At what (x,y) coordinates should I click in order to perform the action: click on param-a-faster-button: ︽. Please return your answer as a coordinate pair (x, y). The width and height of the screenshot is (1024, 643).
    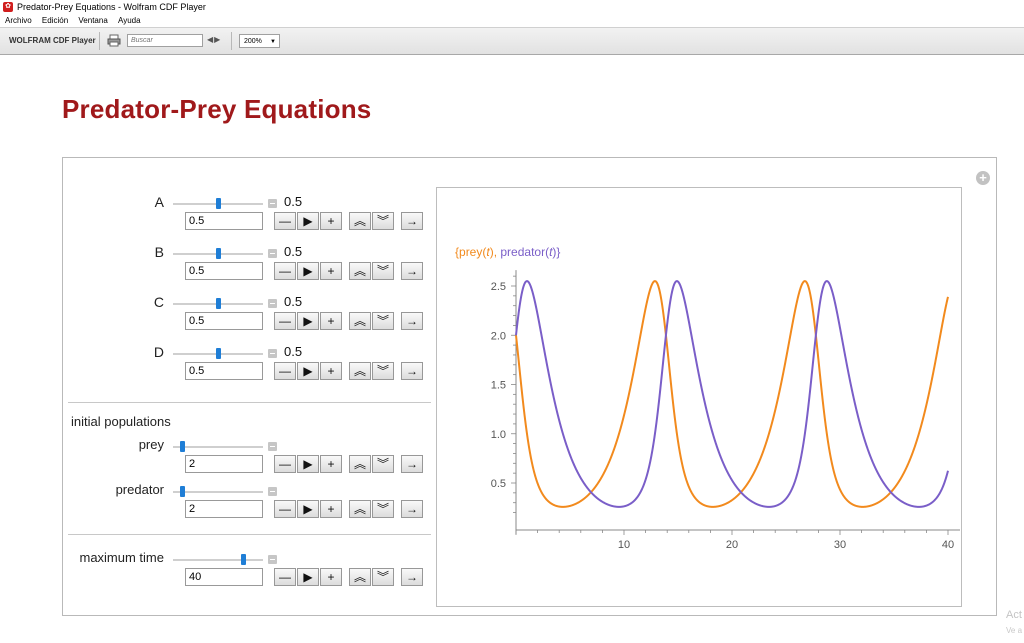
    Looking at the image, I should click on (360, 221).